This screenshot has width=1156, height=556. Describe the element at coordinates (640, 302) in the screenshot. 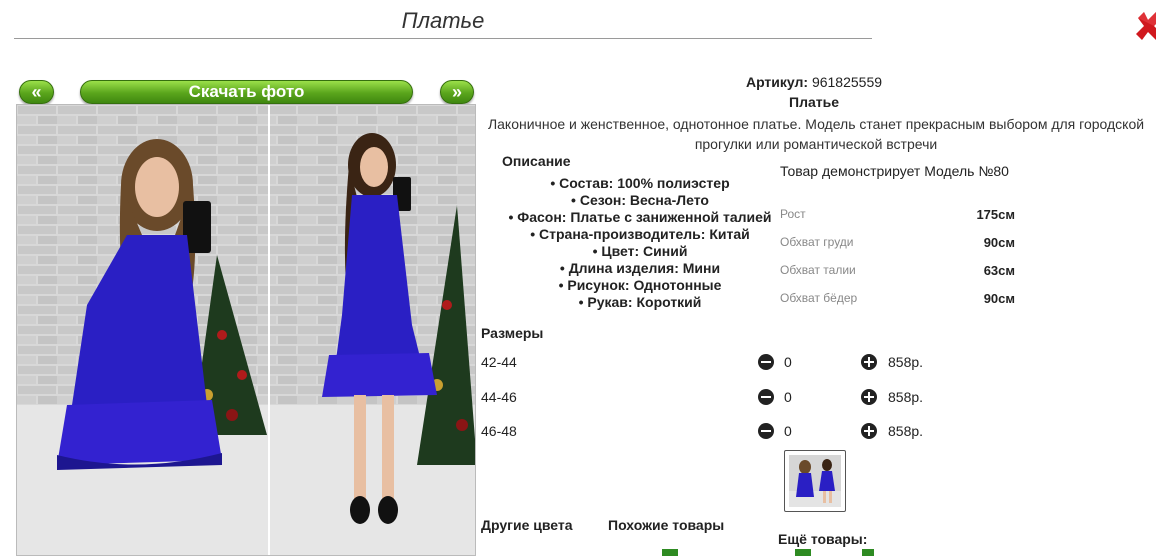

I see `details-item: Рукав: Короткий` at that location.